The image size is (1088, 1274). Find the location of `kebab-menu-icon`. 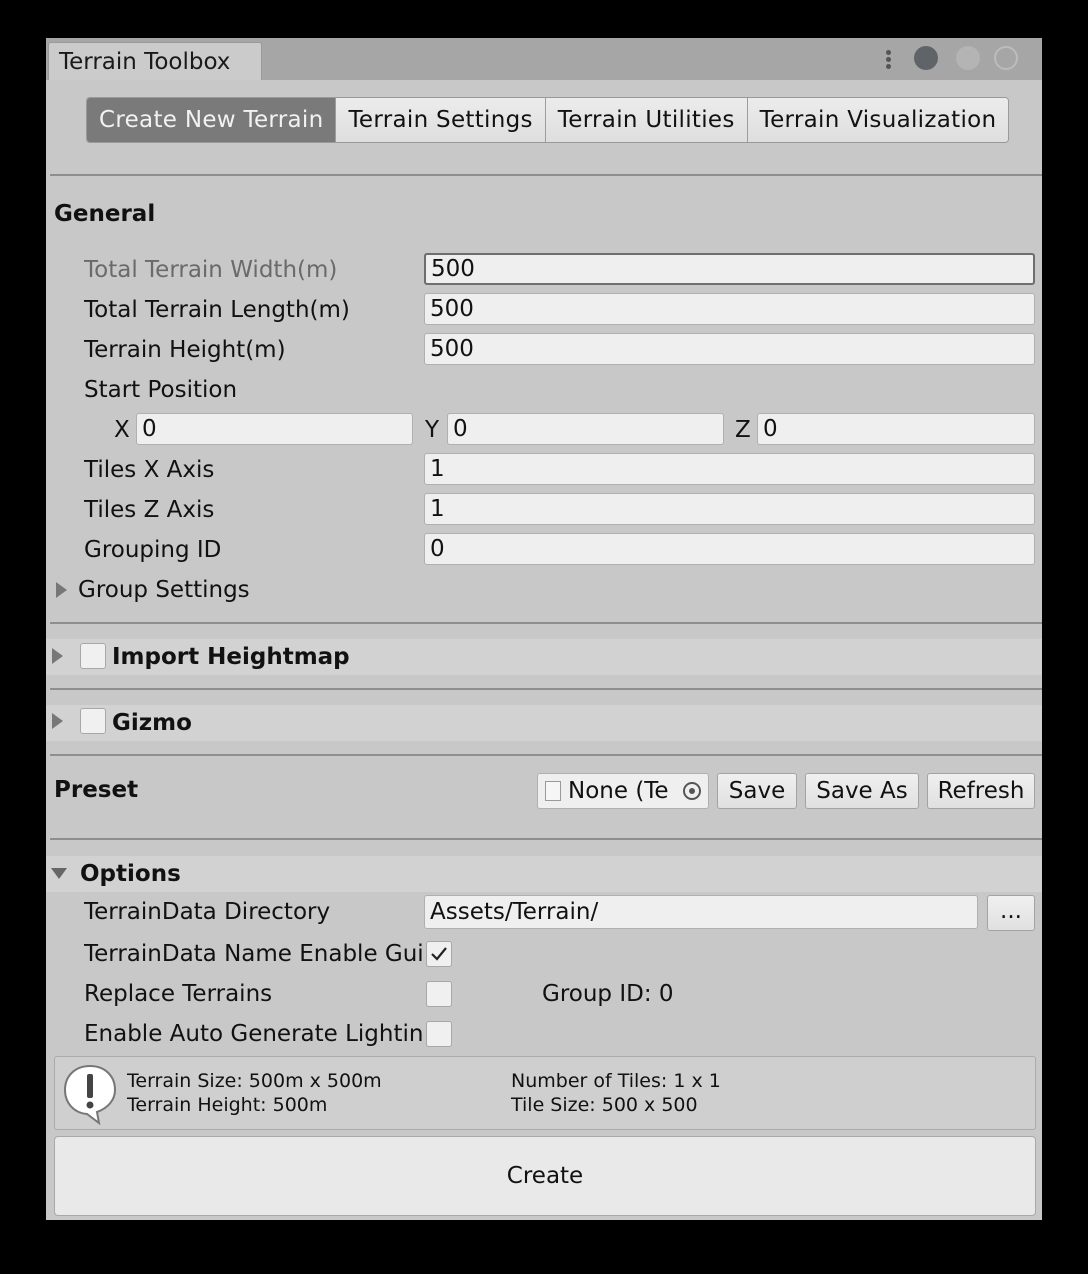

kebab-menu-icon is located at coordinates (888, 60).